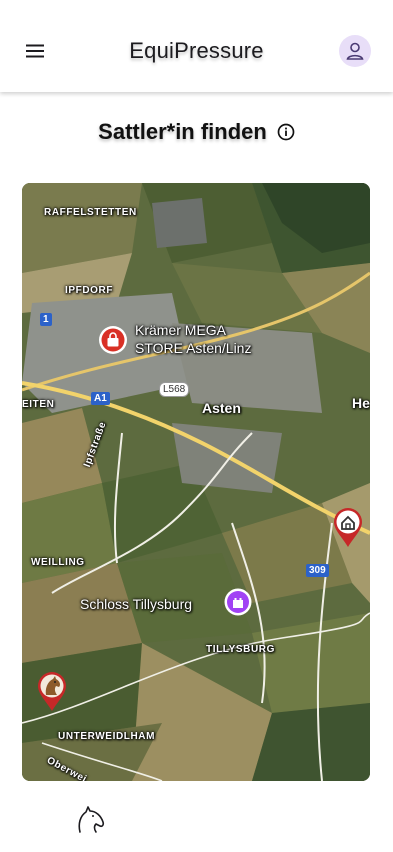 The image size is (393, 852). I want to click on app-bar: EquiPressure, so click(196, 46).